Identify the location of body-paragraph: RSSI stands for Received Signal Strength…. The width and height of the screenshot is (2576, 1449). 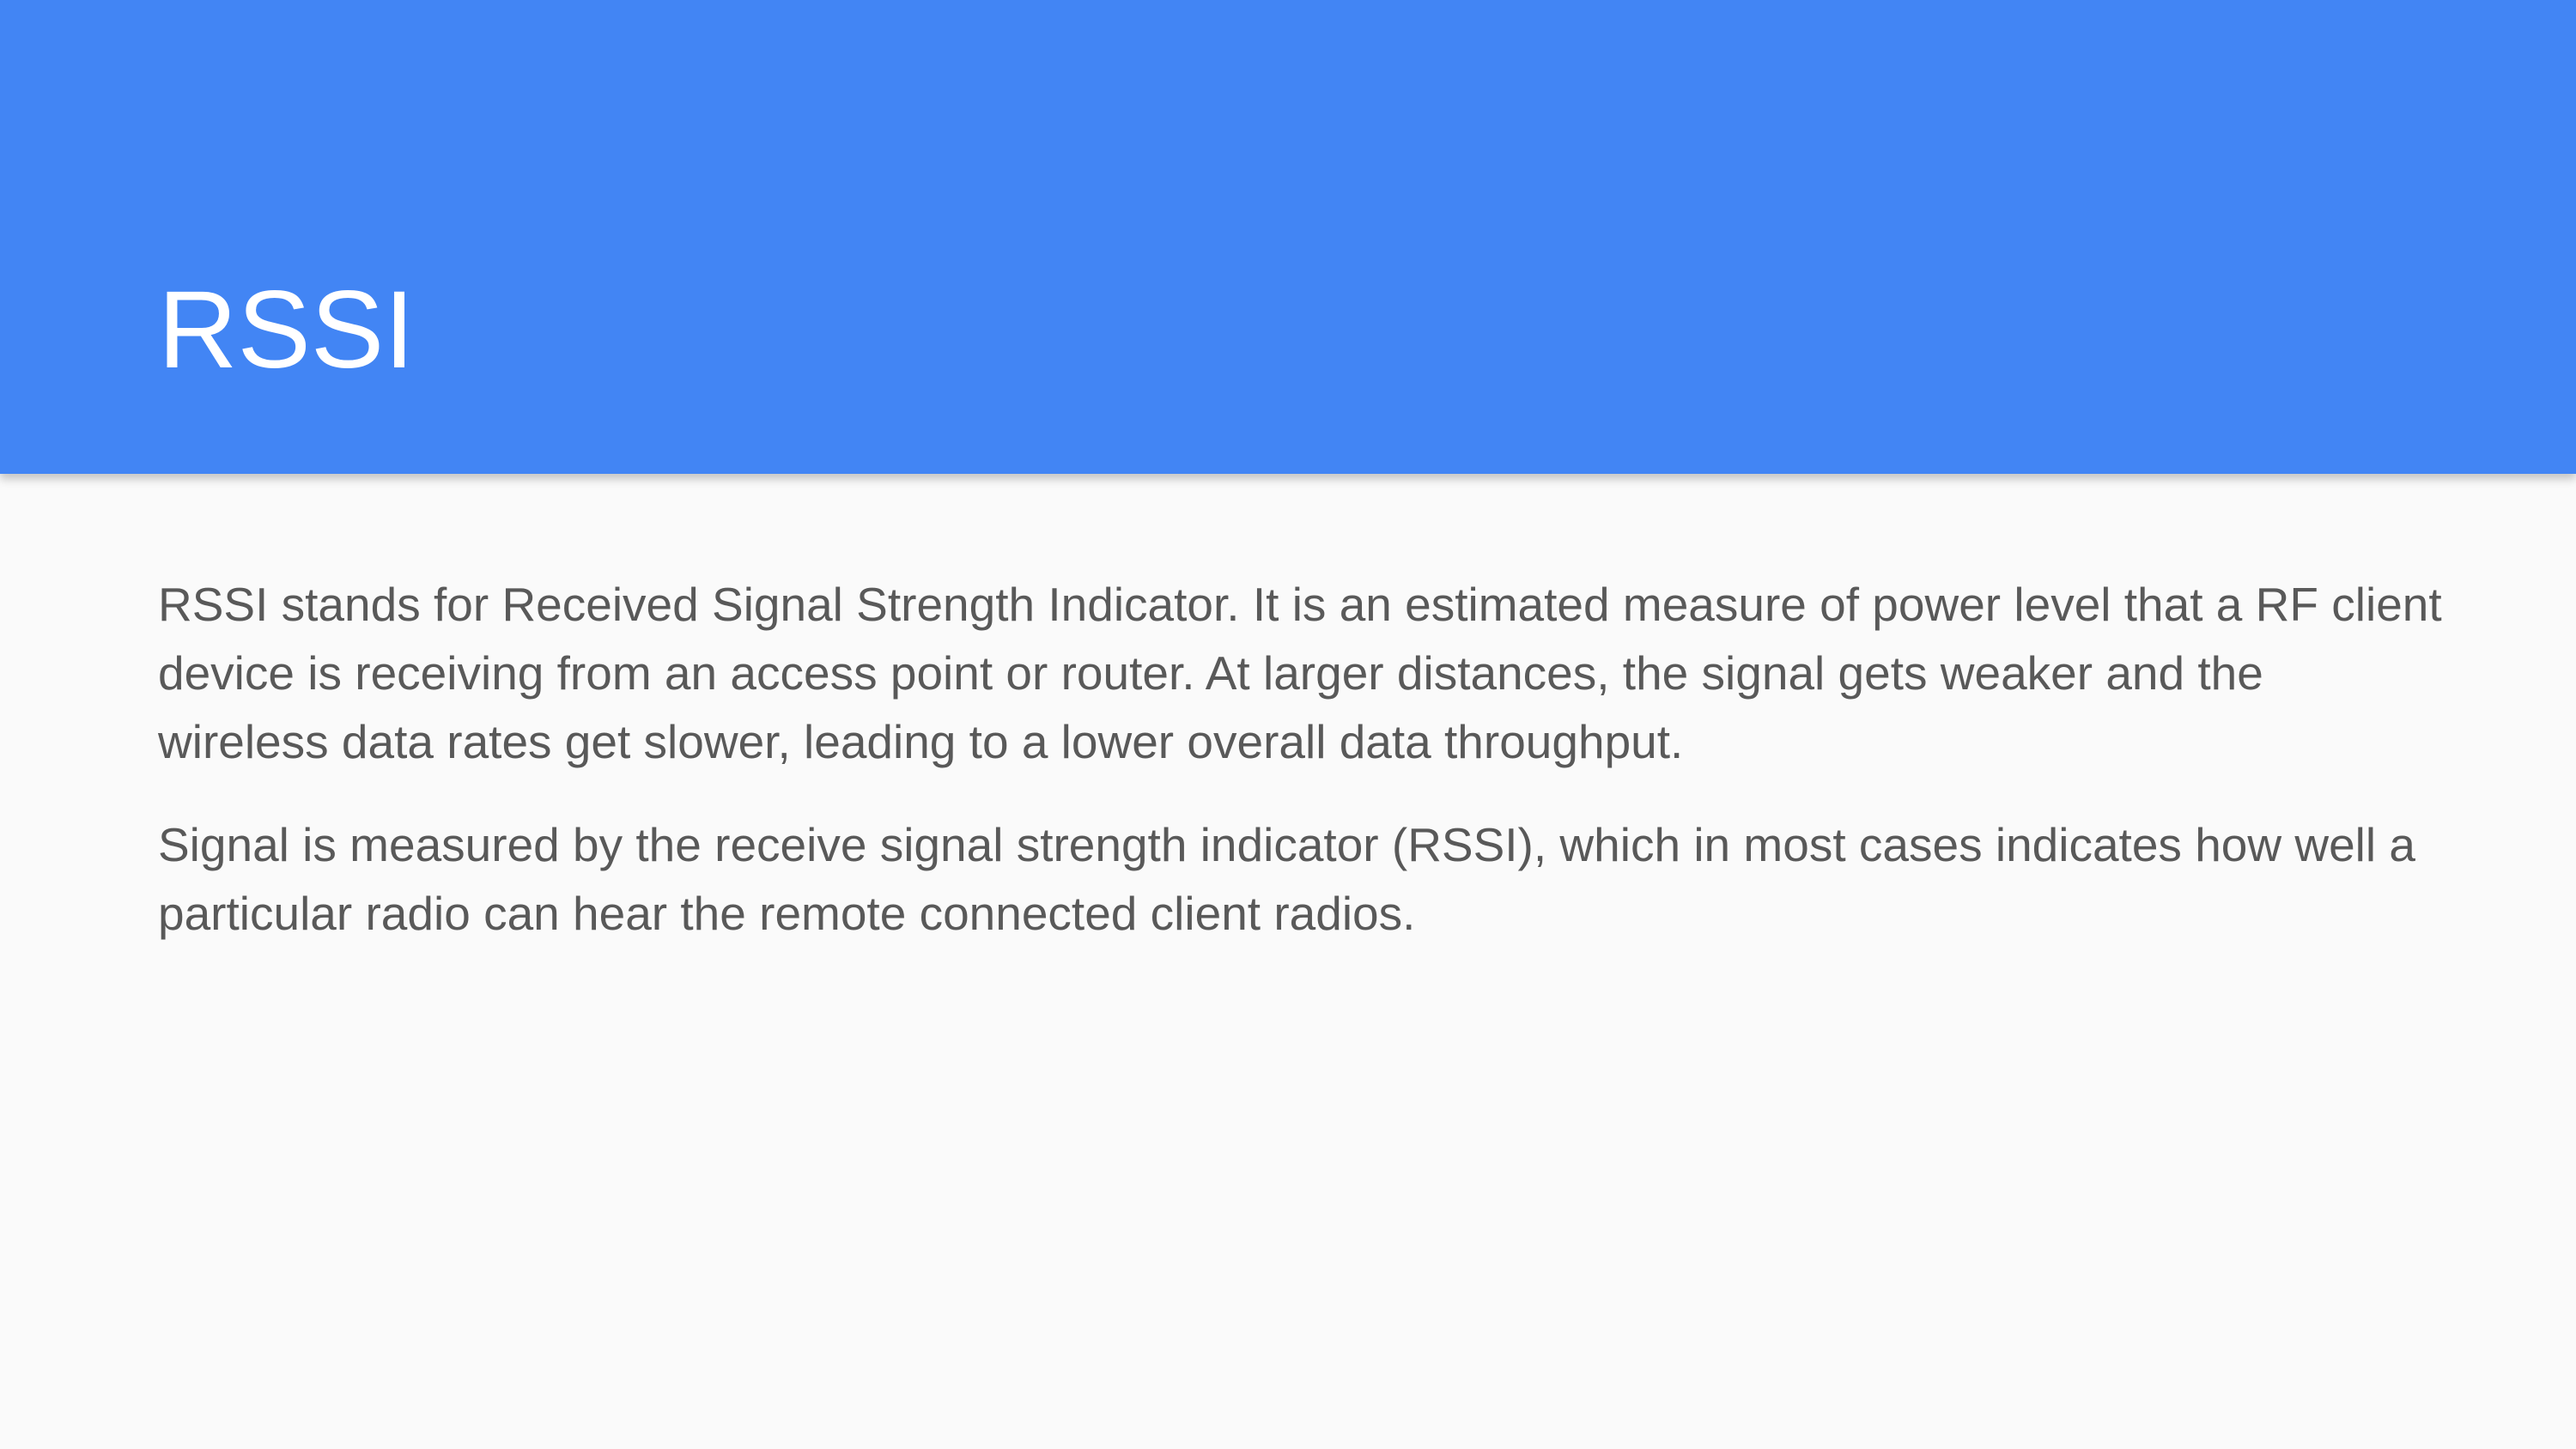
(1300, 673).